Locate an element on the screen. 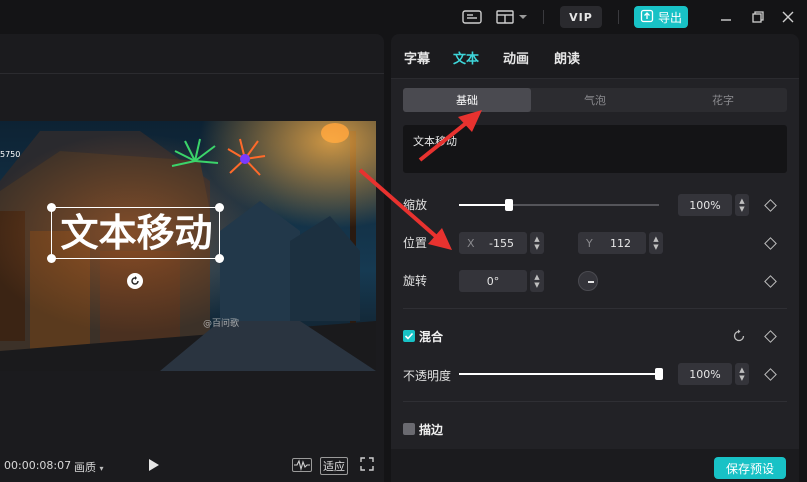 Image resolution: width=807 pixels, height=482 pixels. opacity-stepper: ▲ ▼ is located at coordinates (742, 374).